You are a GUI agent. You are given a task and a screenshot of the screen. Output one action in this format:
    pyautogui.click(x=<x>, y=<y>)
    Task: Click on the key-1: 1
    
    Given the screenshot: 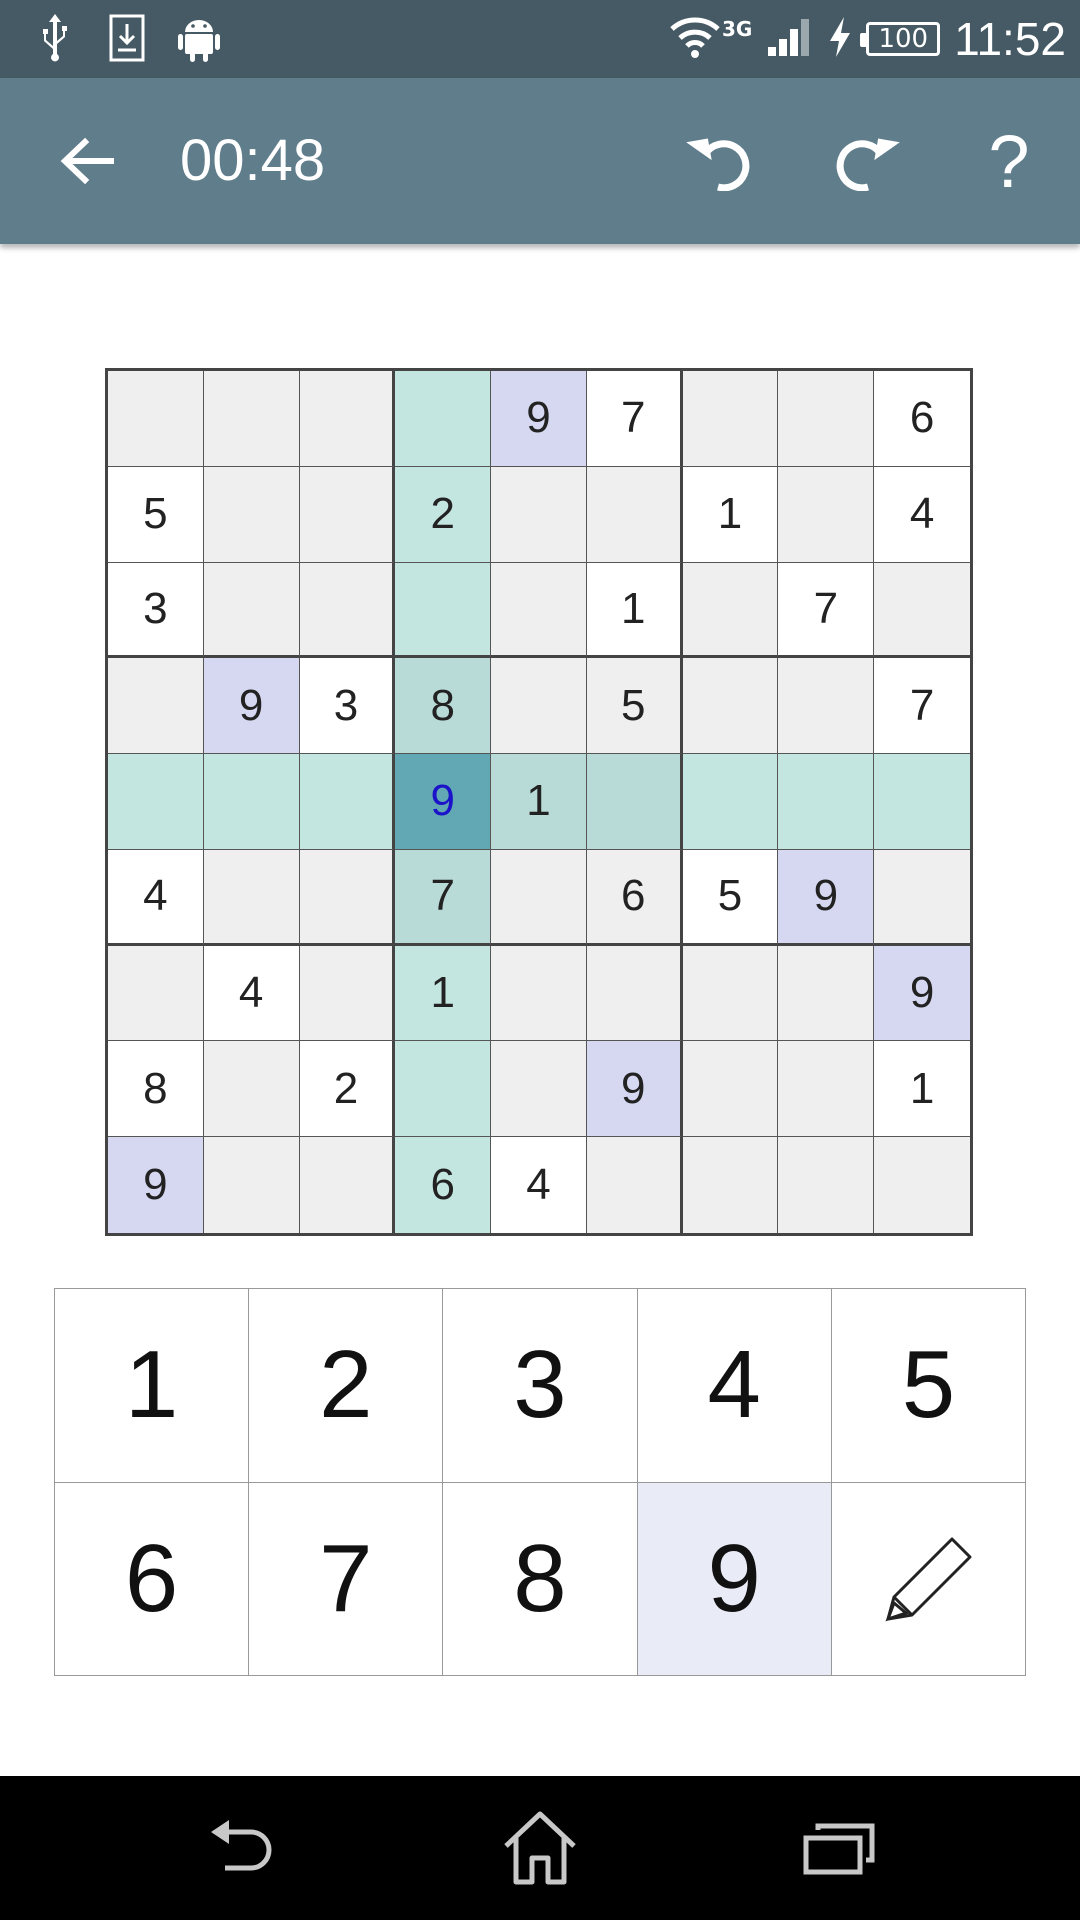 What is the action you would take?
    pyautogui.click(x=152, y=1386)
    